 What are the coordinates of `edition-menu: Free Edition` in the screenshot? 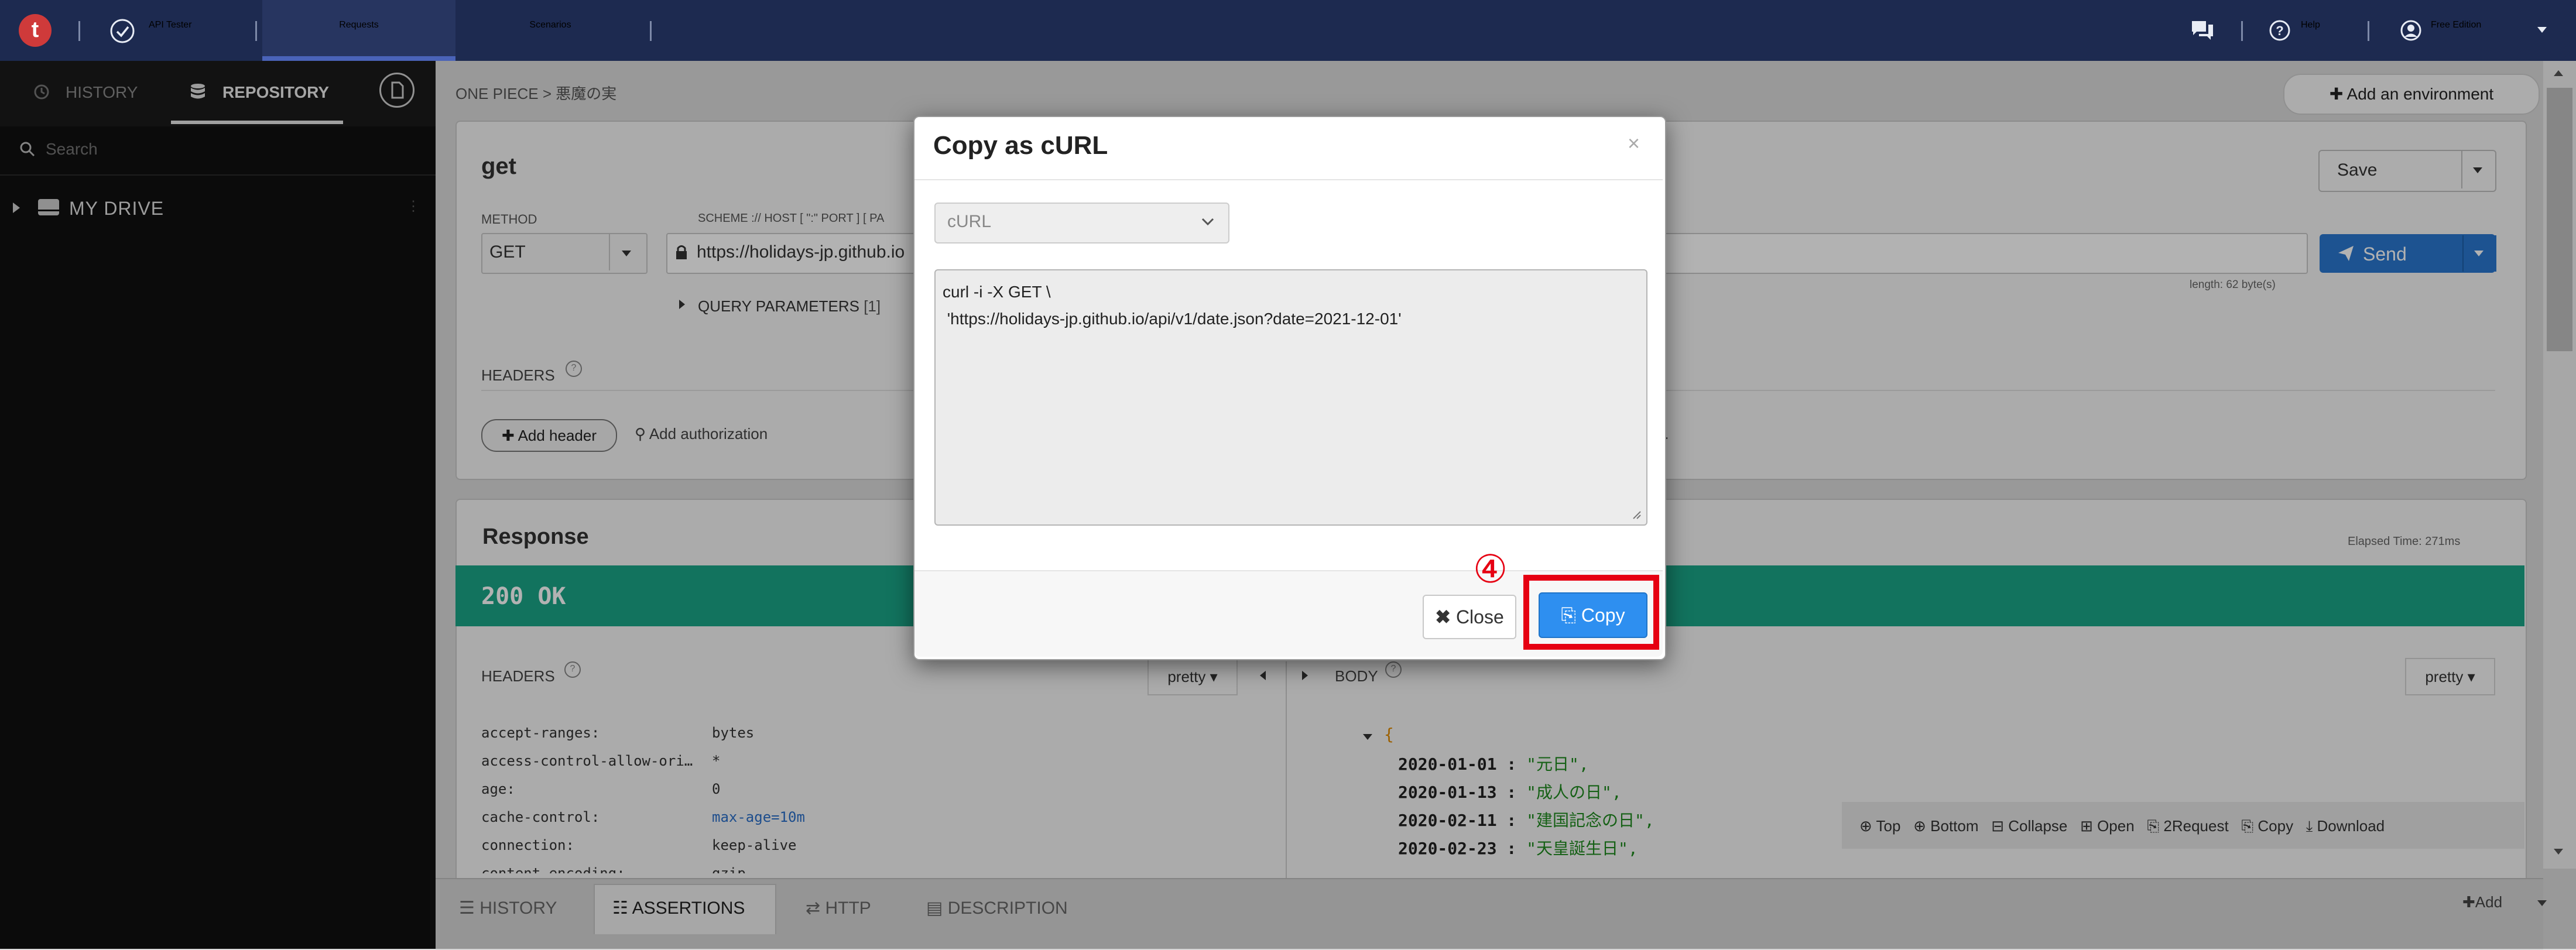 It's located at (2456, 25).